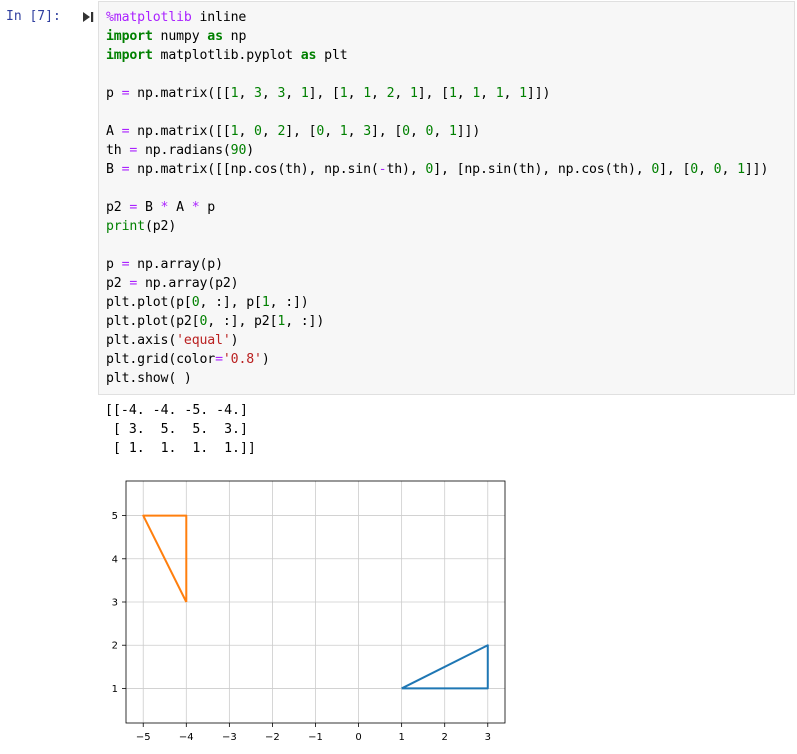  Describe the element at coordinates (153, 321) in the screenshot. I see `code-token: plt.plot(p2[` at that location.